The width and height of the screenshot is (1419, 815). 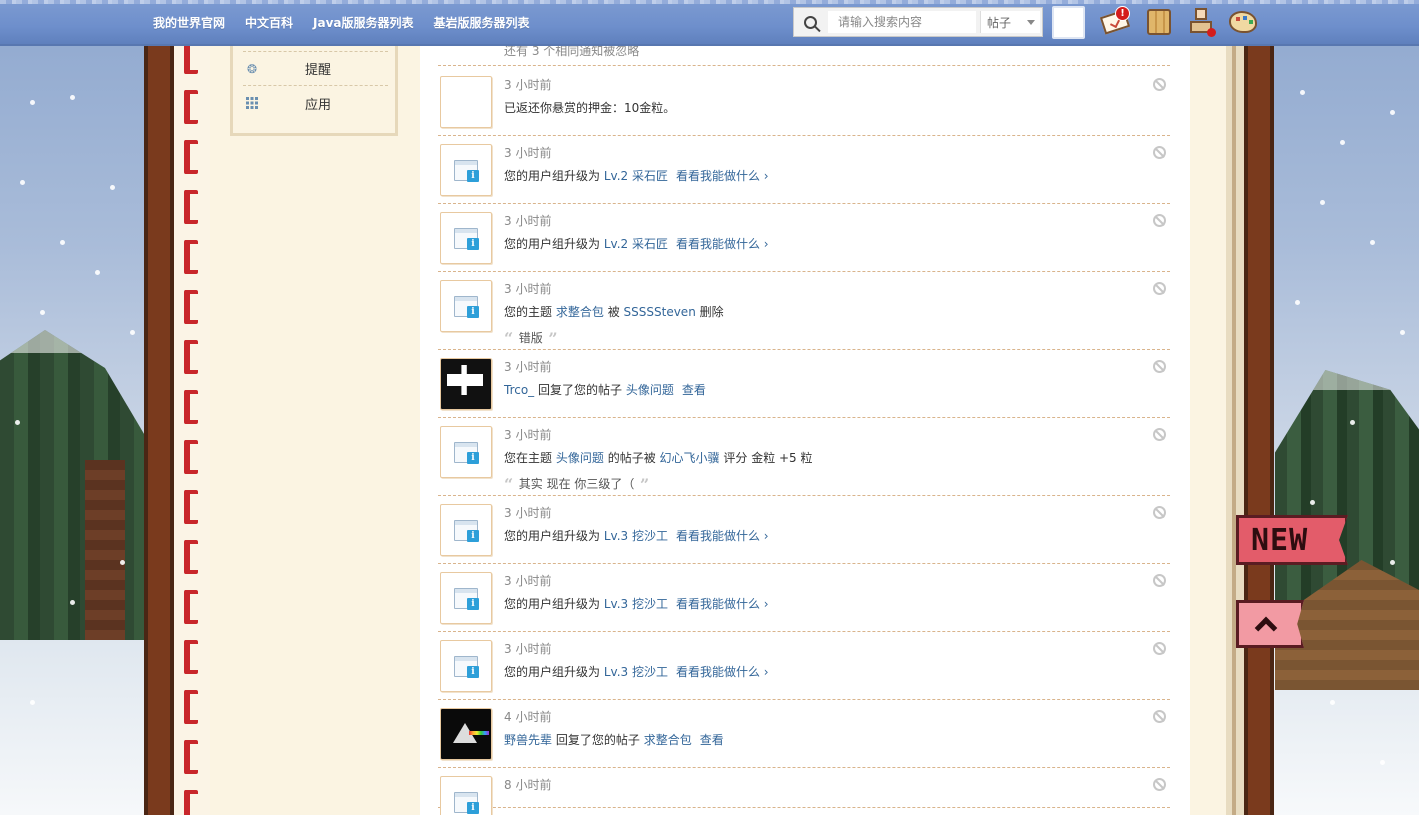 What do you see at coordinates (482, 22) in the screenshot?
I see `nav-link-bedrock-servers: 基岩版服务器列表` at bounding box center [482, 22].